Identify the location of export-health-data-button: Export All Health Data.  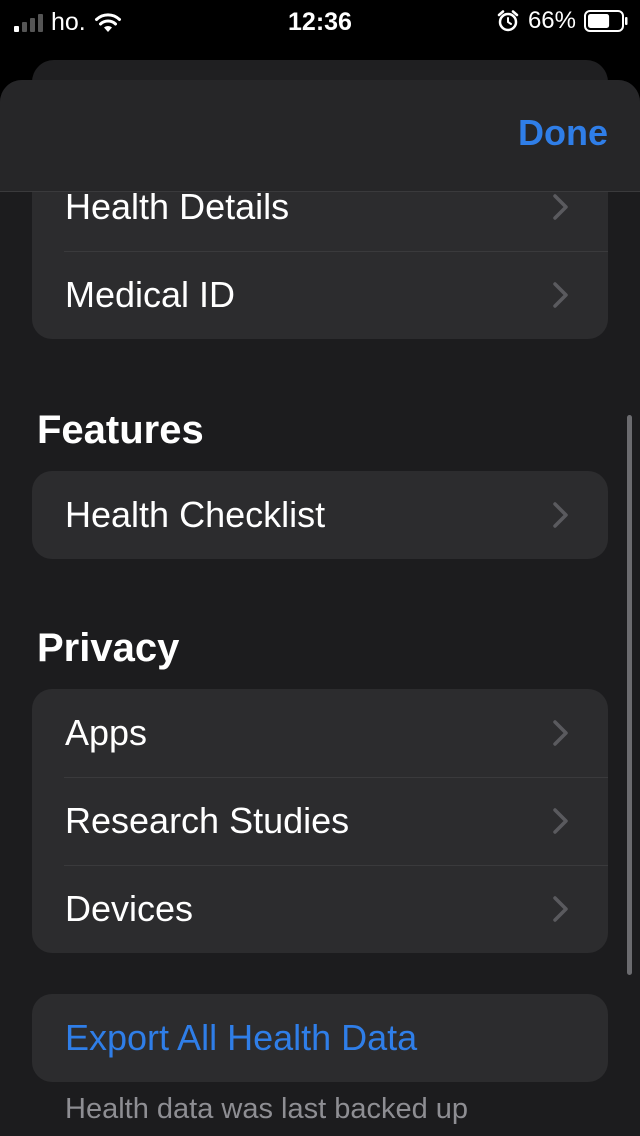
(320, 1038).